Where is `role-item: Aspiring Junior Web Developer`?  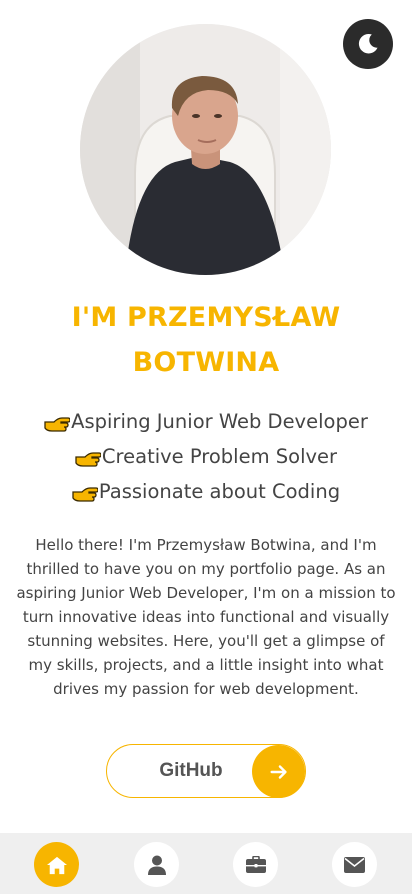
role-item: Aspiring Junior Web Developer is located at coordinates (206, 421).